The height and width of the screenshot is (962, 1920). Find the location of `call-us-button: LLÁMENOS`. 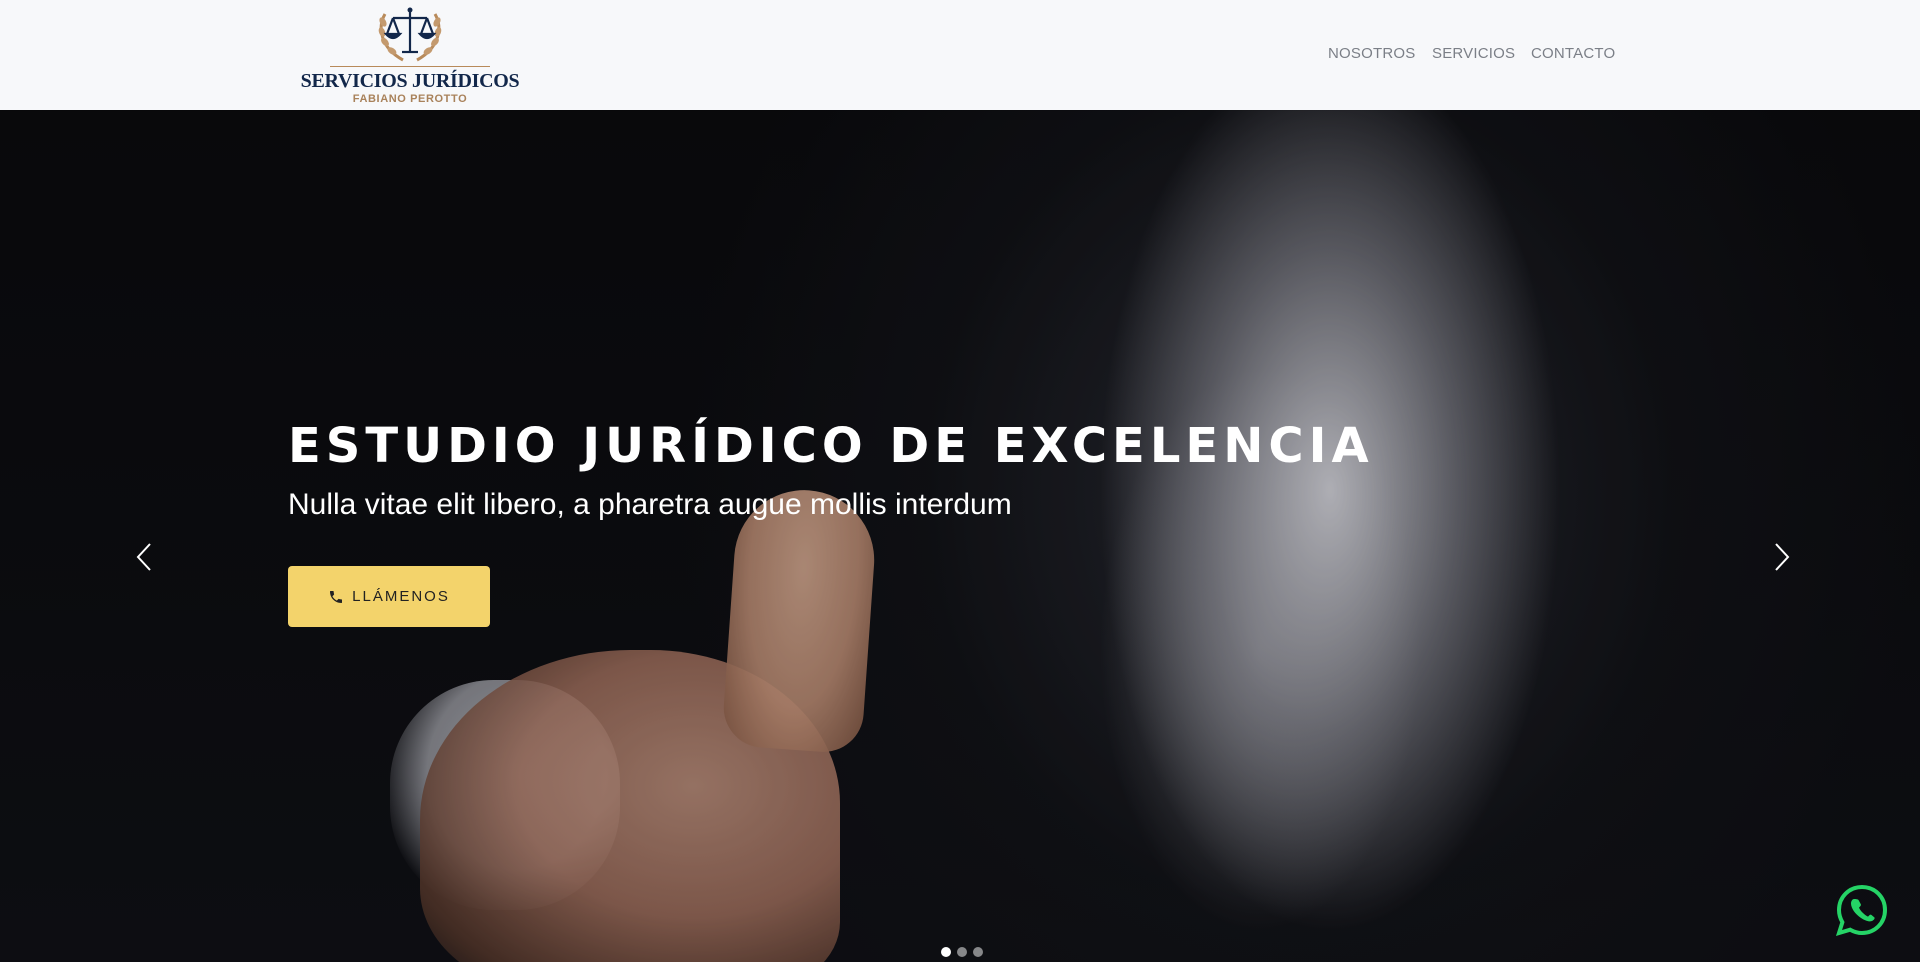

call-us-button: LLÁMENOS is located at coordinates (389, 596).